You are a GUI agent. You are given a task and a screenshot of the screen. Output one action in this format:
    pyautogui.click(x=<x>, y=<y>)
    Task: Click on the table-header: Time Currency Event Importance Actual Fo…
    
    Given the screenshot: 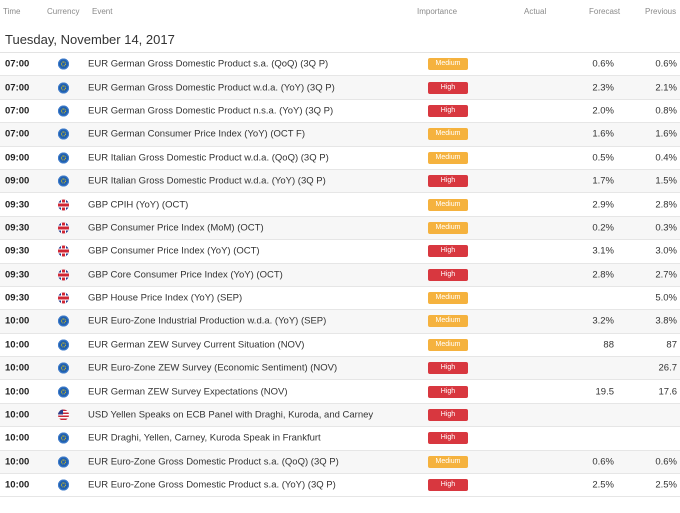 What is the action you would take?
    pyautogui.click(x=340, y=13)
    